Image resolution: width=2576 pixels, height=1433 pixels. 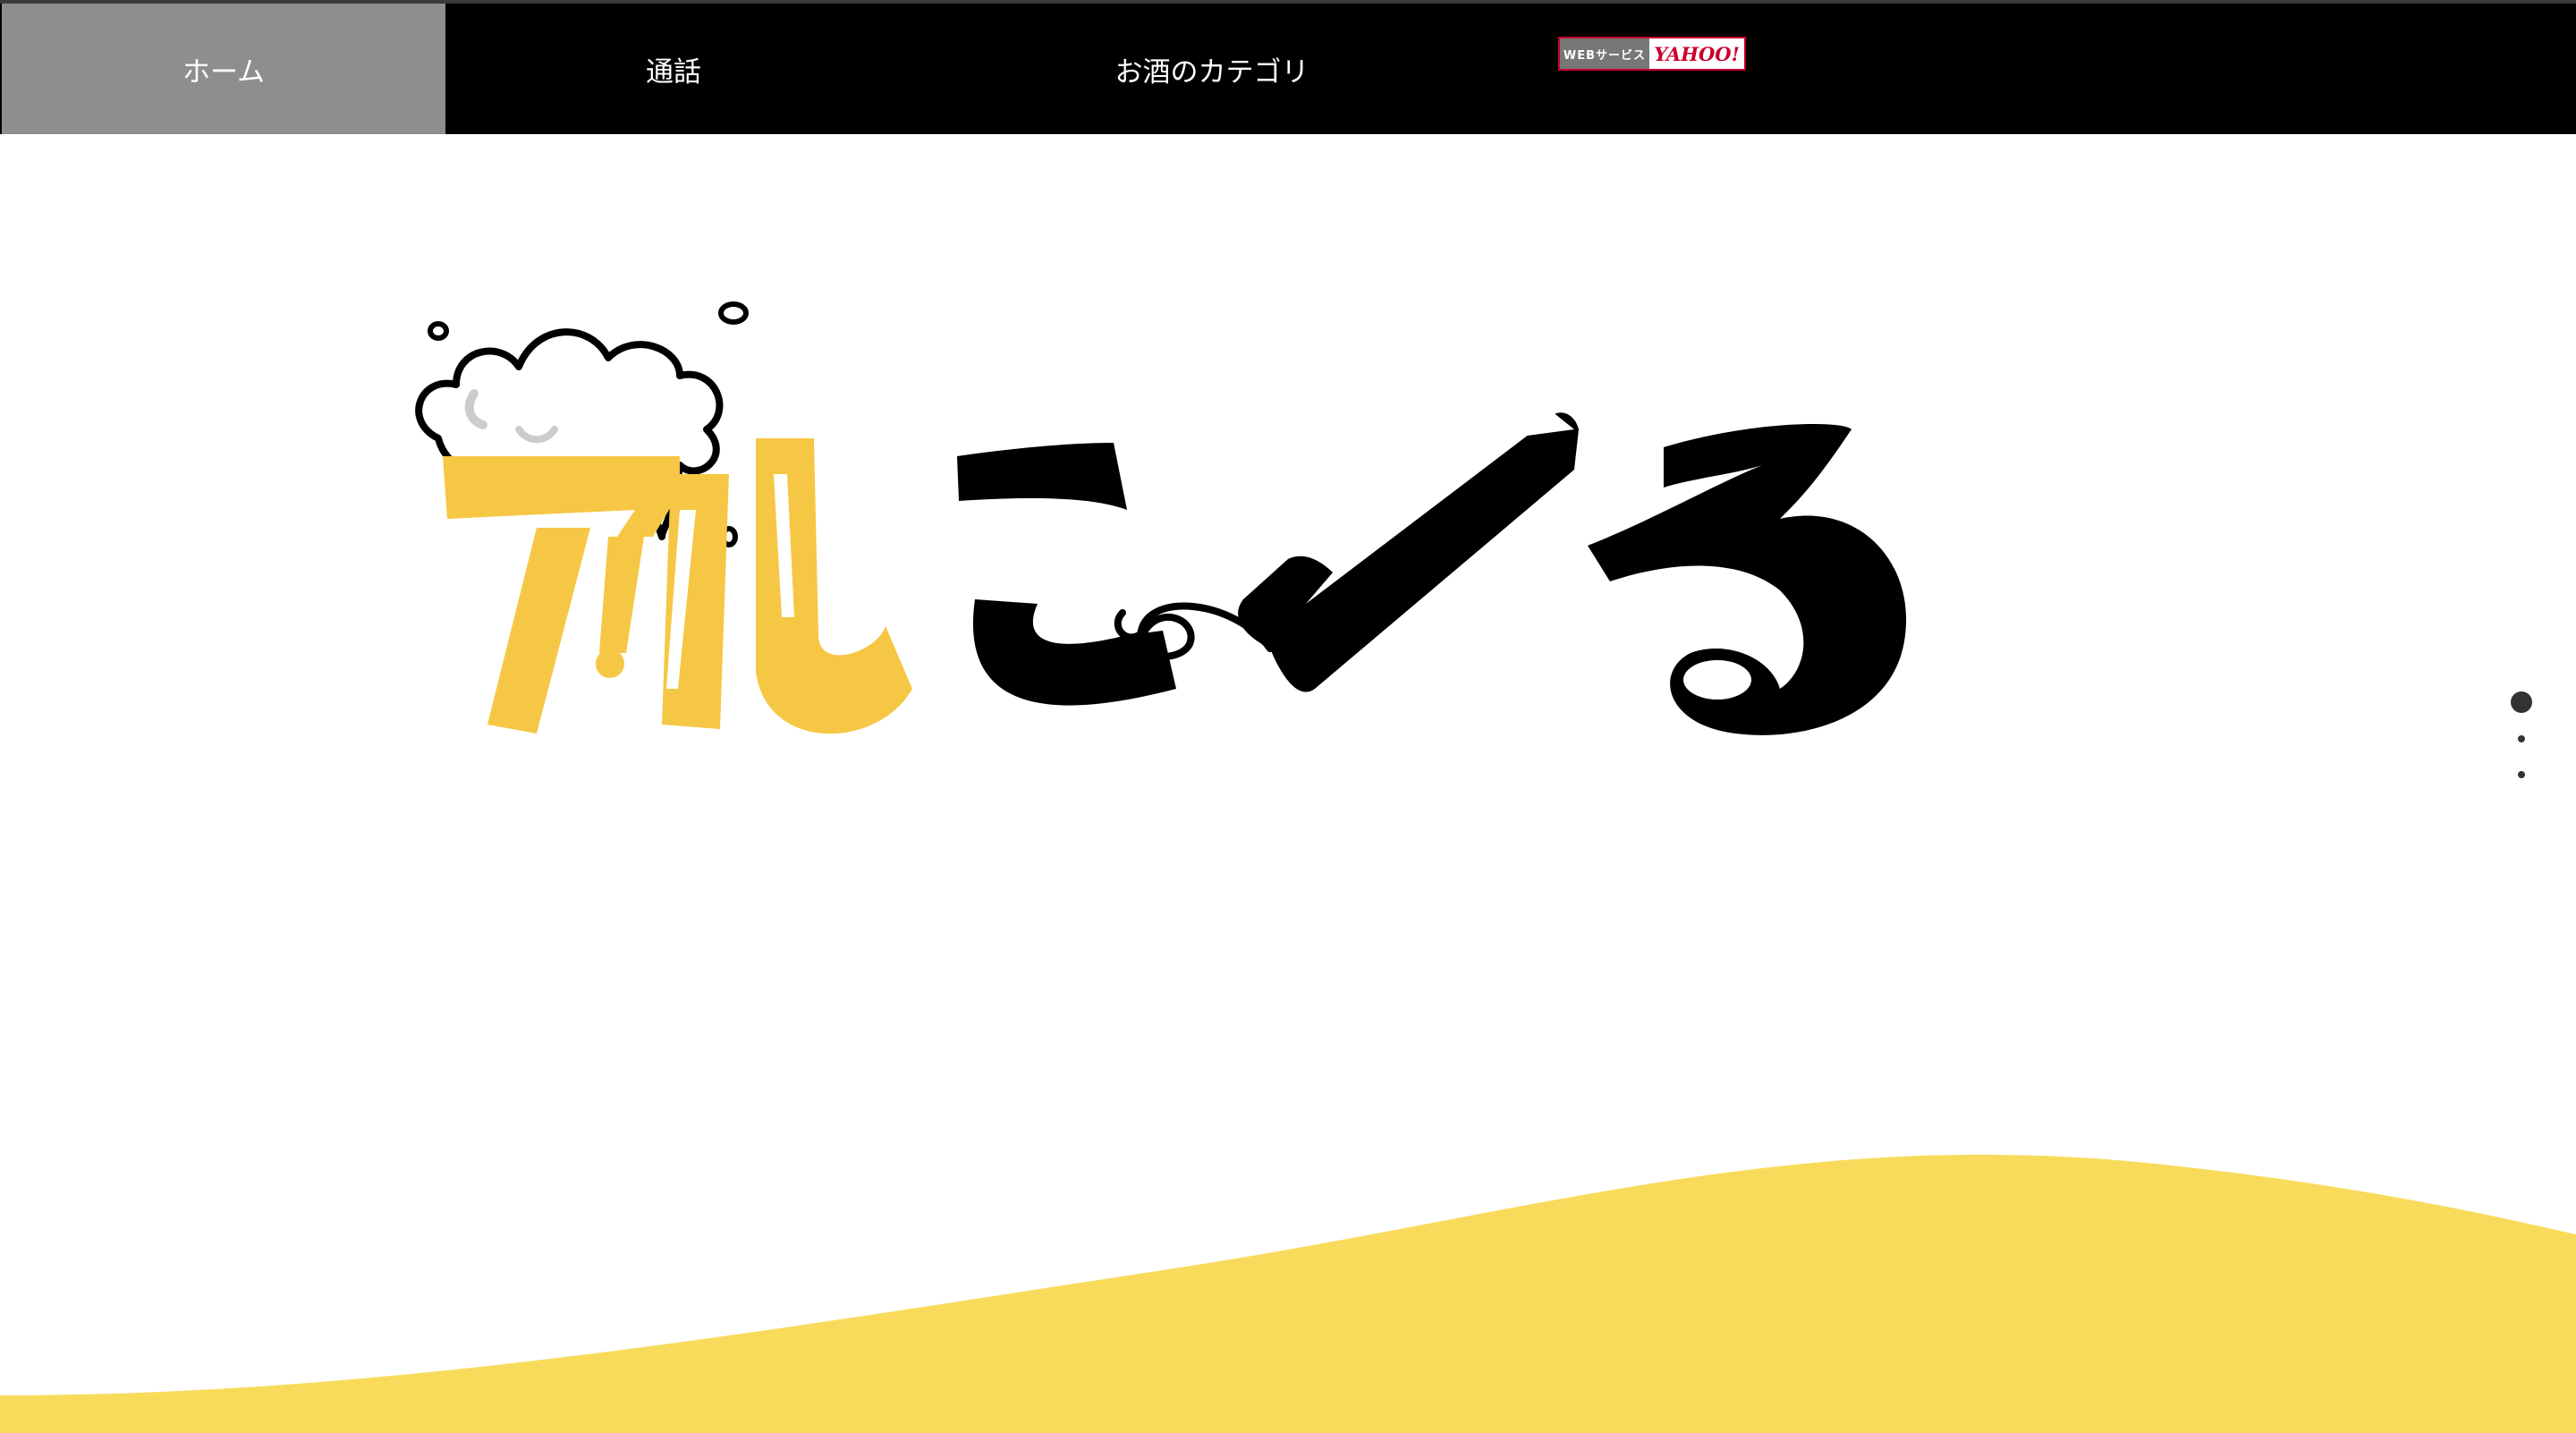 What do you see at coordinates (1747, 579) in the screenshot?
I see `logo-char-ruu` at bounding box center [1747, 579].